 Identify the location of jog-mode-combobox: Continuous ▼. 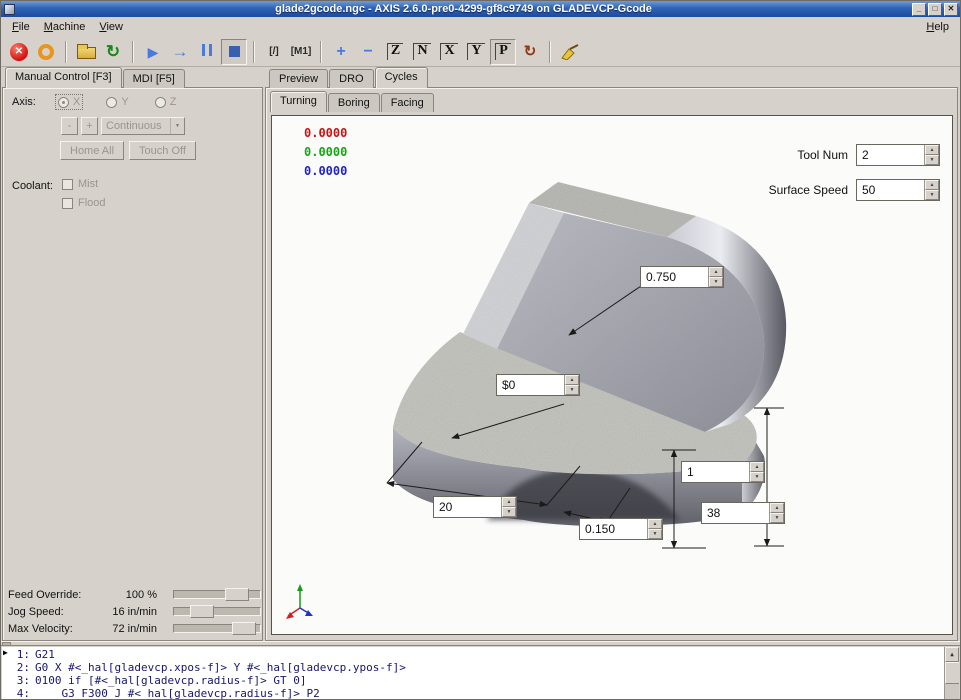
(143, 126).